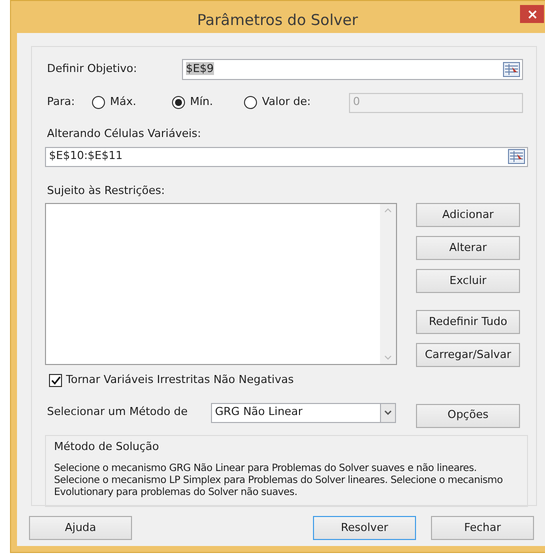  What do you see at coordinates (279, 481) in the screenshot?
I see `description-text: Selecione o mecanismo GRG Não Linear para Problemas do Solver suaves e não lineares. Selecione o mecanismo LP Simplex para Problemas do Solver lineares. Selecione o mecanismo Evolutionary para problemas do Solver não suaves.` at bounding box center [279, 481].